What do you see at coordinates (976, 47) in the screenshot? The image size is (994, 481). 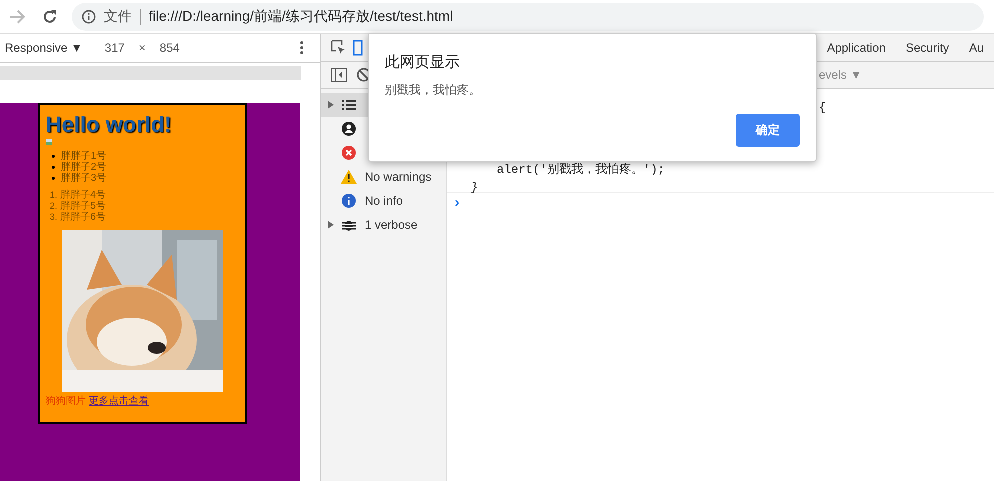 I see `devtools-tab: Au` at bounding box center [976, 47].